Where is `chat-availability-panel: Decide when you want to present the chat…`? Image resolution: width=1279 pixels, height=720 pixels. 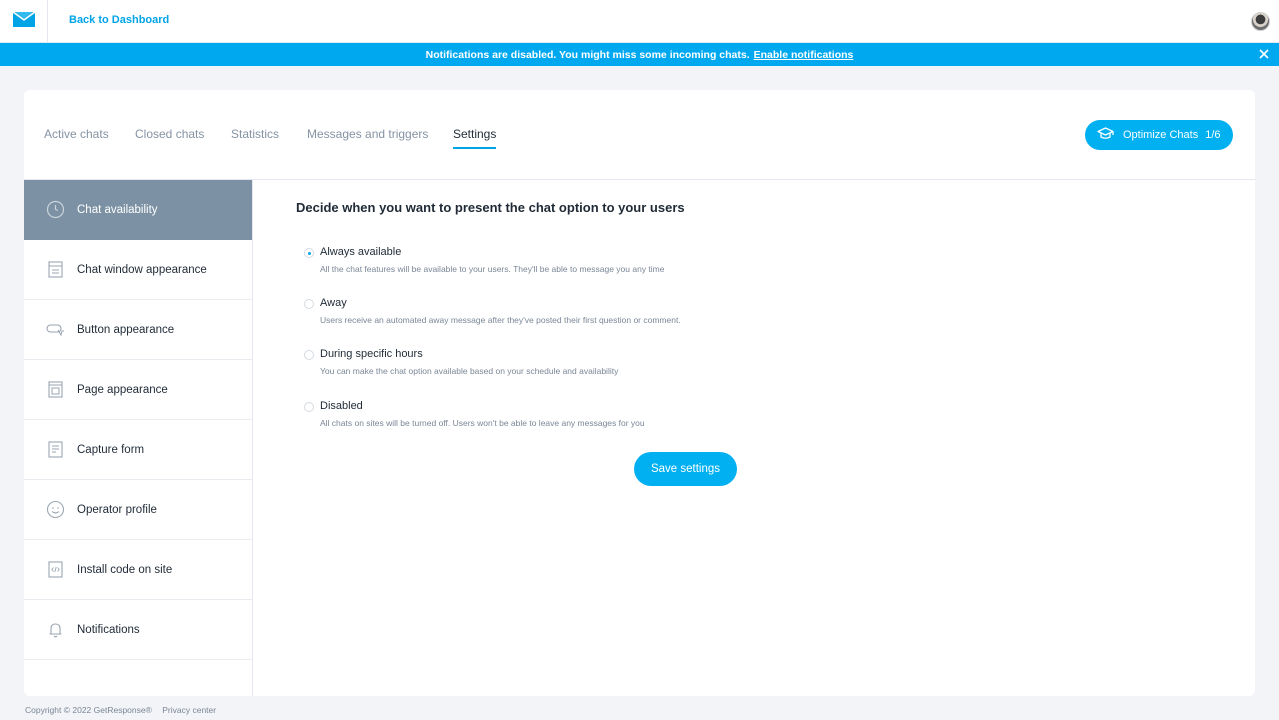
chat-availability-panel: Decide when you want to present the chat… is located at coordinates (490, 314).